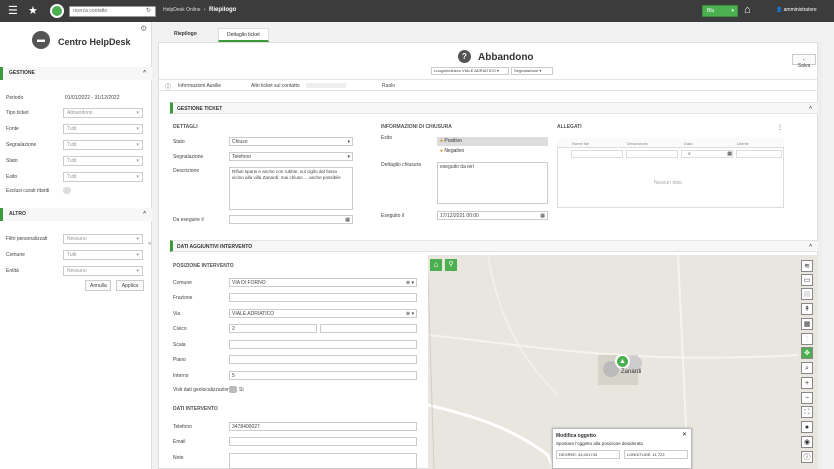 Image resolution: width=834 pixels, height=469 pixels. What do you see at coordinates (182, 283) in the screenshot?
I see `field-label: Comune` at bounding box center [182, 283].